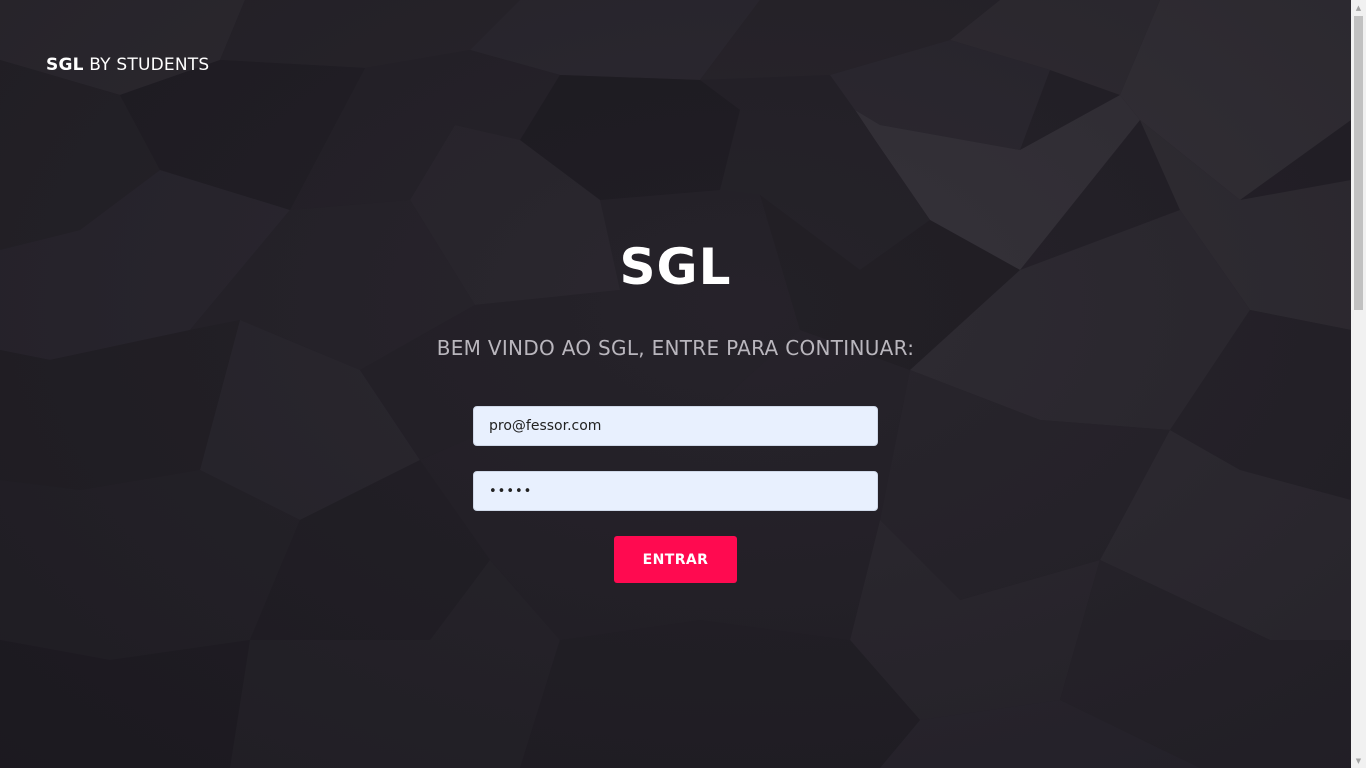 The image size is (1366, 768). What do you see at coordinates (1358, 163) in the screenshot?
I see `scrollbar-thumb` at bounding box center [1358, 163].